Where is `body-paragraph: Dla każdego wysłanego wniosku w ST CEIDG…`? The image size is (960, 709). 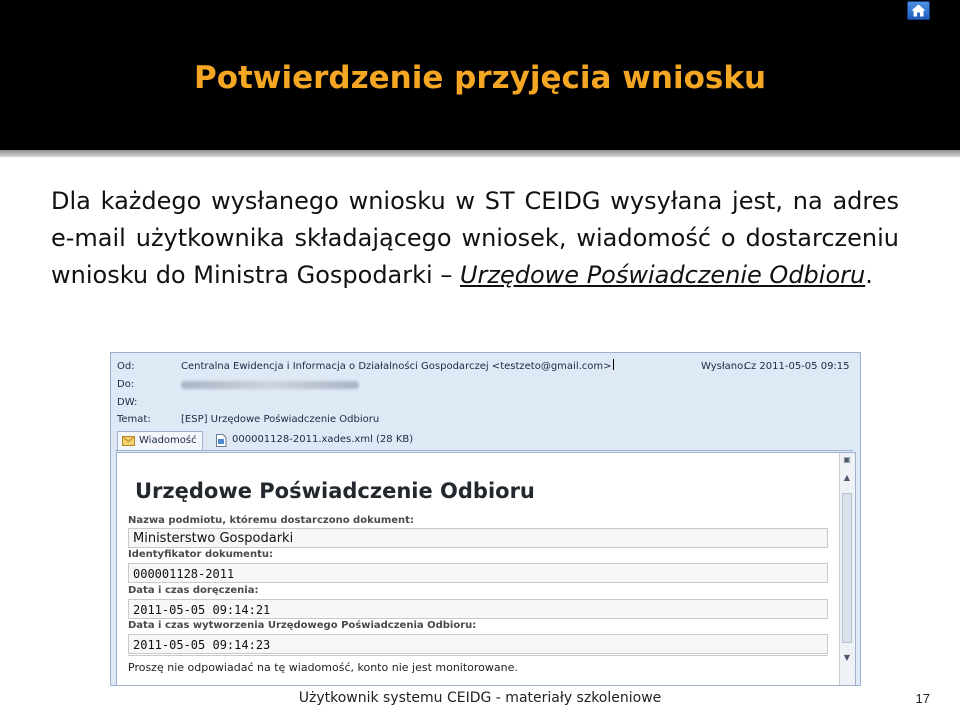
body-paragraph: Dla każdego wysłanego wniosku w ST CEIDG… is located at coordinates (475, 238).